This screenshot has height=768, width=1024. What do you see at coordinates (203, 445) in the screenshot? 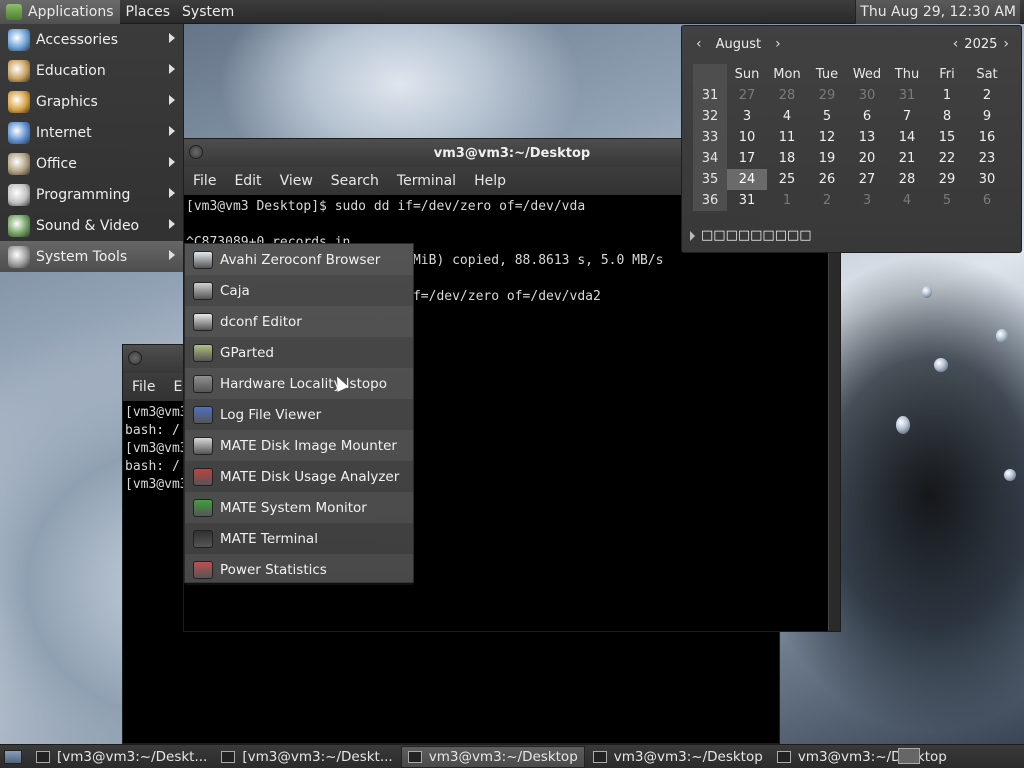
I see `disk-mounter-icon` at bounding box center [203, 445].